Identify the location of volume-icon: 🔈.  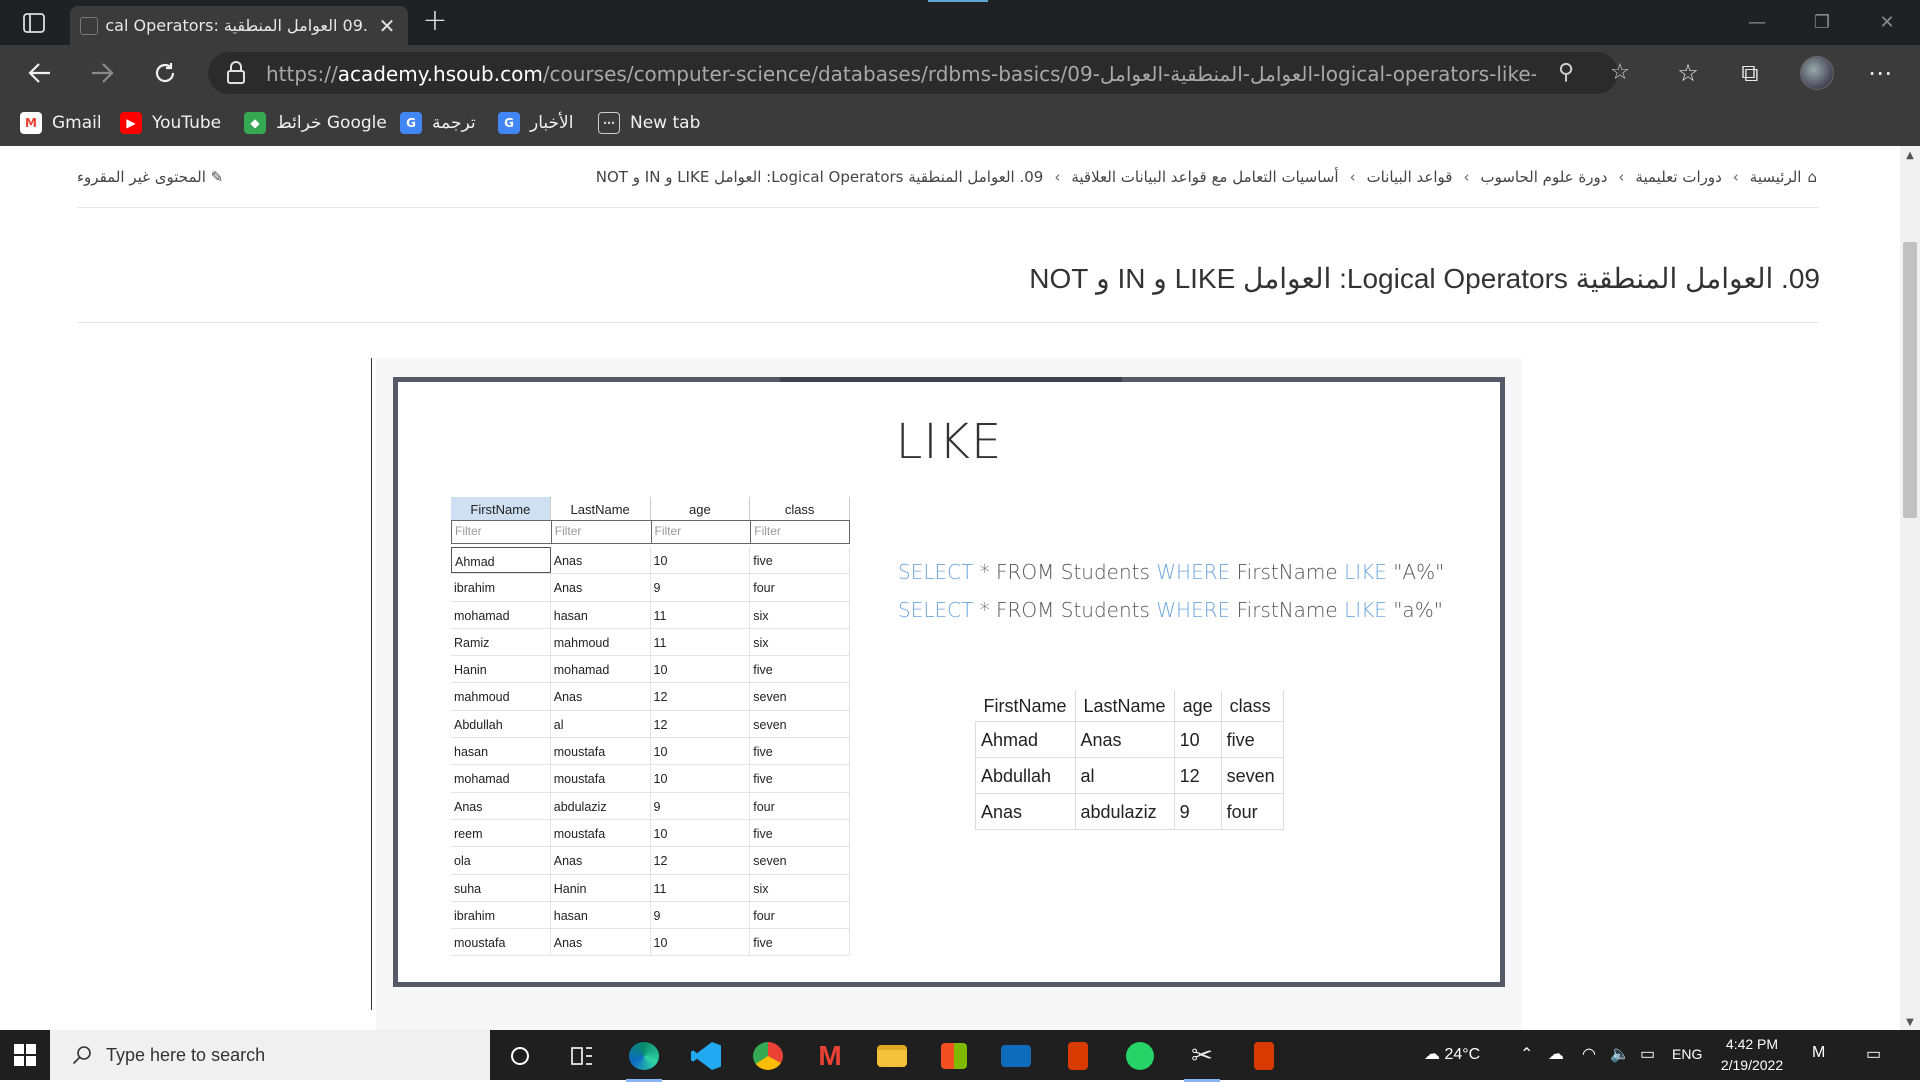
(1620, 1054).